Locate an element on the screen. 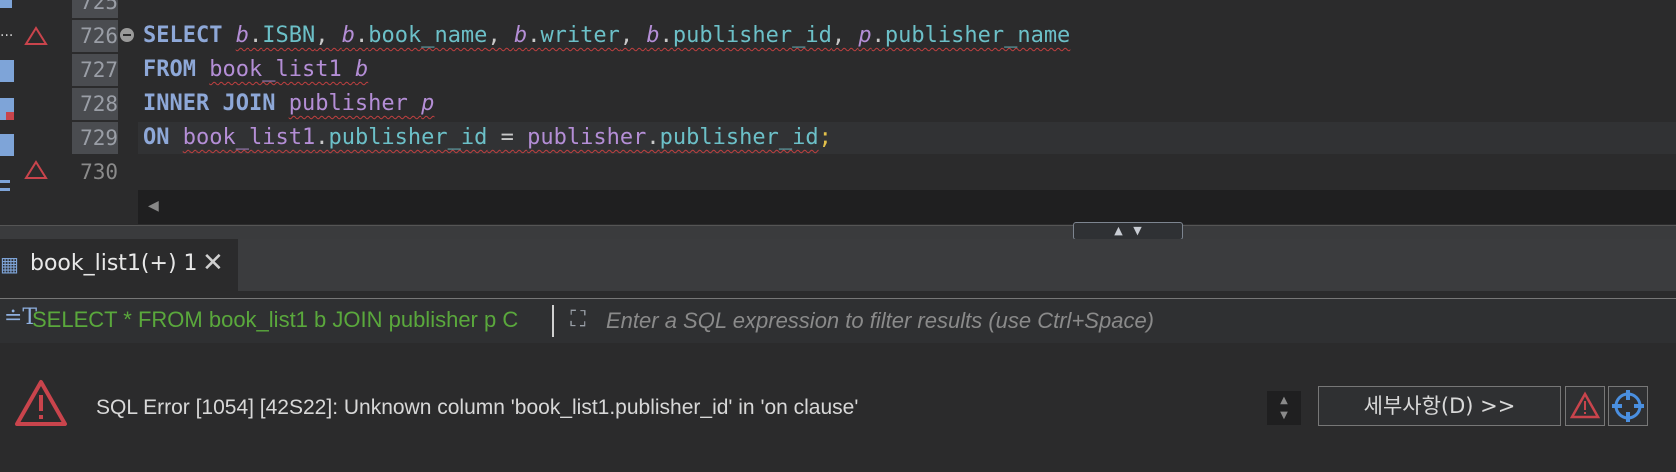  line-number: 725 is located at coordinates (95, 9).